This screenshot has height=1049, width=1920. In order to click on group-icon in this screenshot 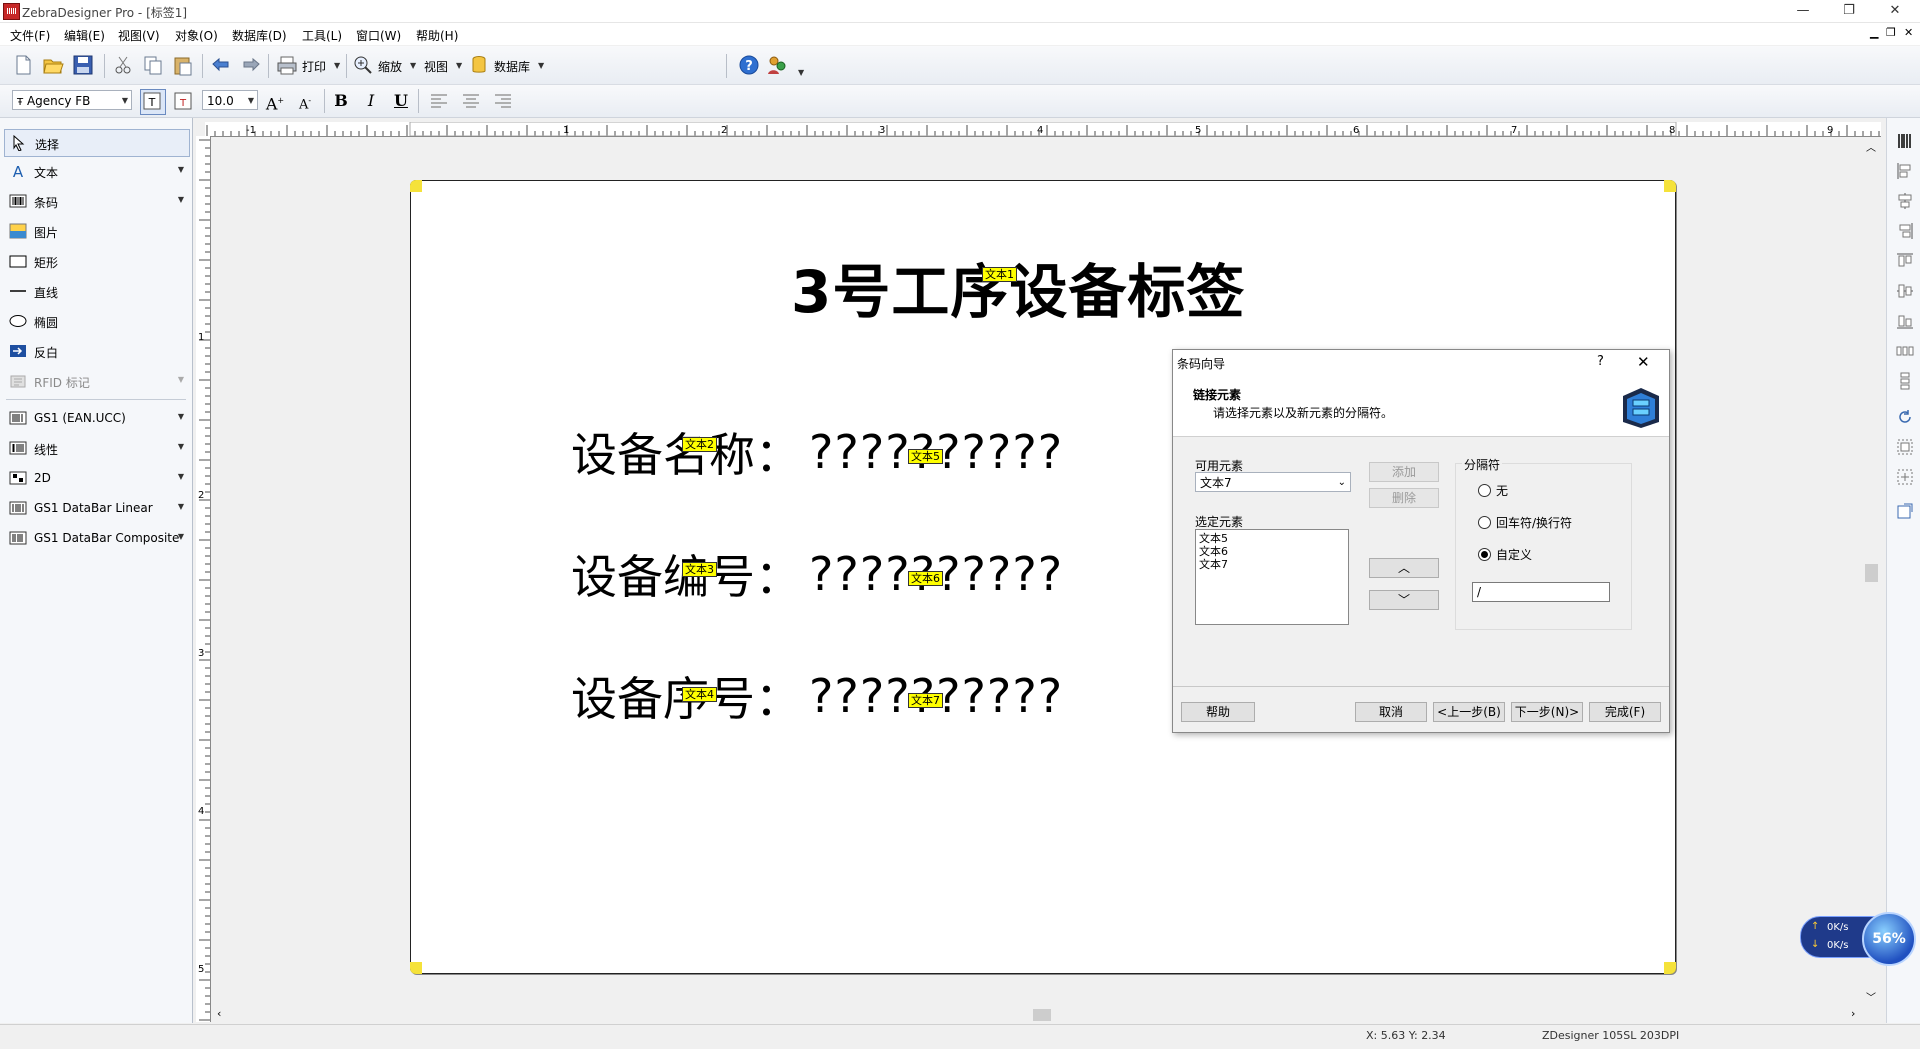, I will do `click(1905, 447)`.